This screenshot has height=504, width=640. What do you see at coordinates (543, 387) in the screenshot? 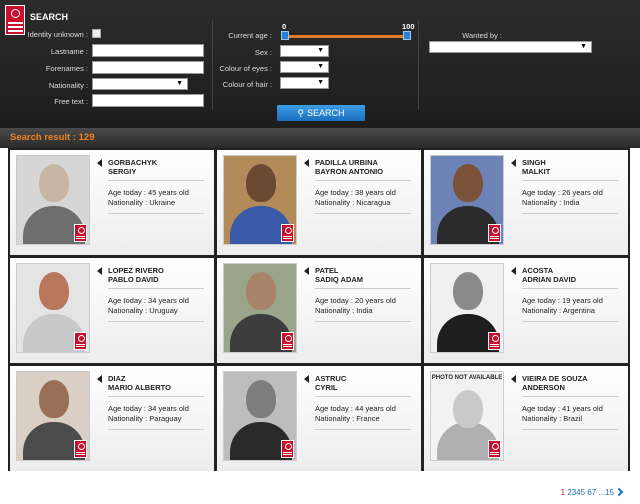
I see `person-forename: ANDERSON` at bounding box center [543, 387].